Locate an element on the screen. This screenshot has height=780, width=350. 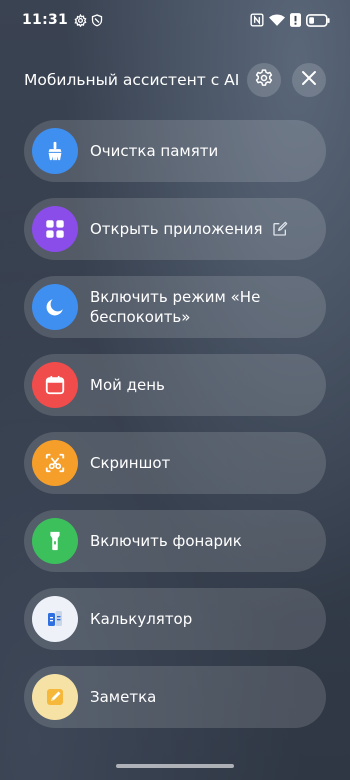
action-label: Заметка is located at coordinates (123, 697).